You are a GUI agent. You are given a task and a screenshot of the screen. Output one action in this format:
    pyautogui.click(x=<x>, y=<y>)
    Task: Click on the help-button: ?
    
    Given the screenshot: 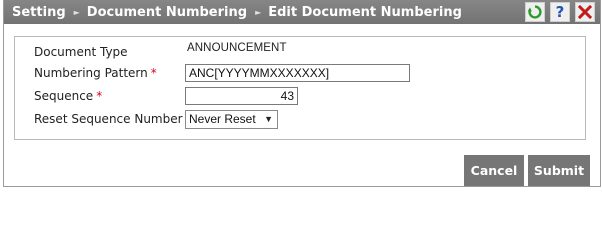 What is the action you would take?
    pyautogui.click(x=560, y=12)
    